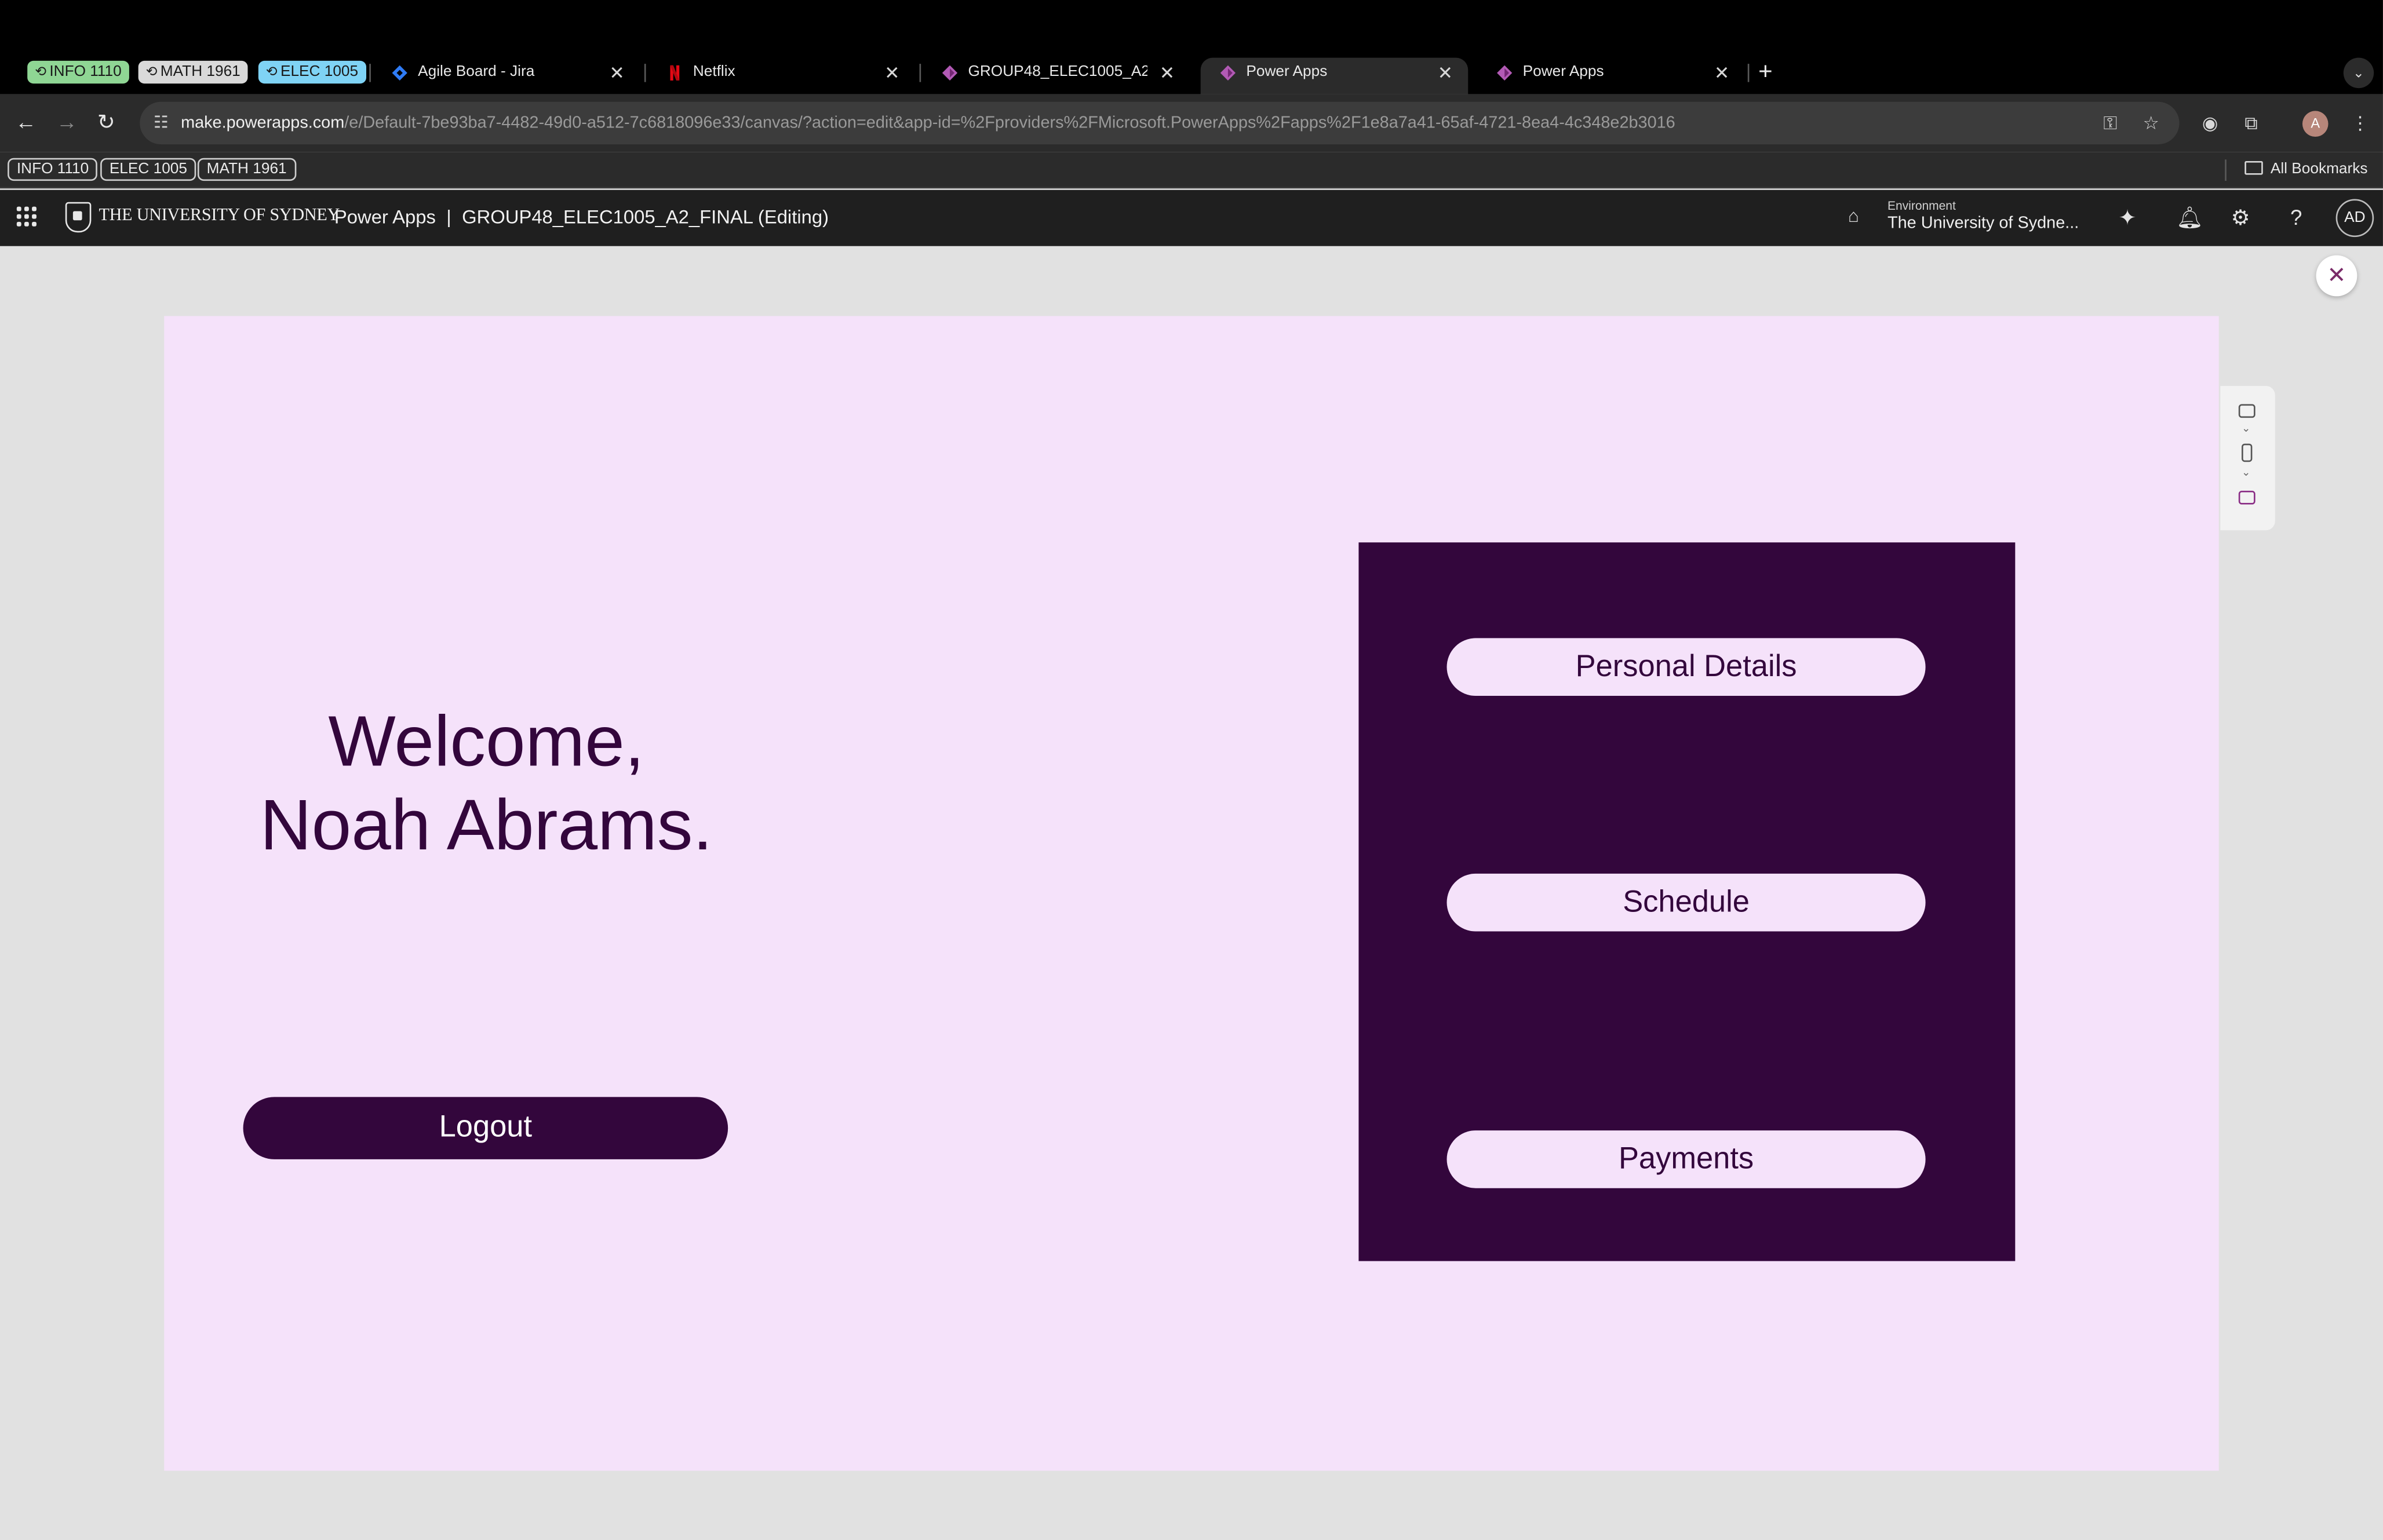 This screenshot has height=1540, width=2383. Describe the element at coordinates (1766, 73) in the screenshot. I see `new-tab-button: +` at that location.